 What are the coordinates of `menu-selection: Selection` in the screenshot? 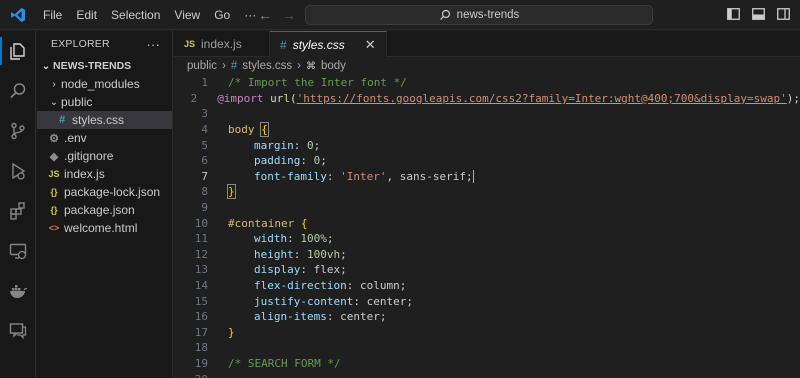 It's located at (135, 15).